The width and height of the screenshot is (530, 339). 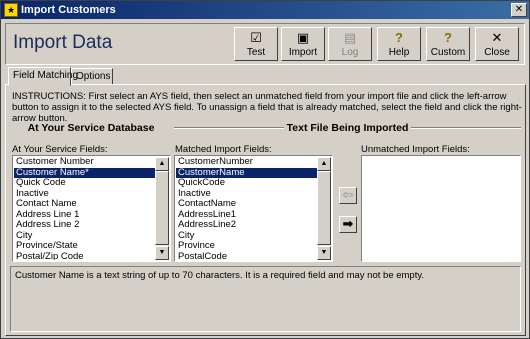 I want to click on close-button-label: Close, so click(x=497, y=52).